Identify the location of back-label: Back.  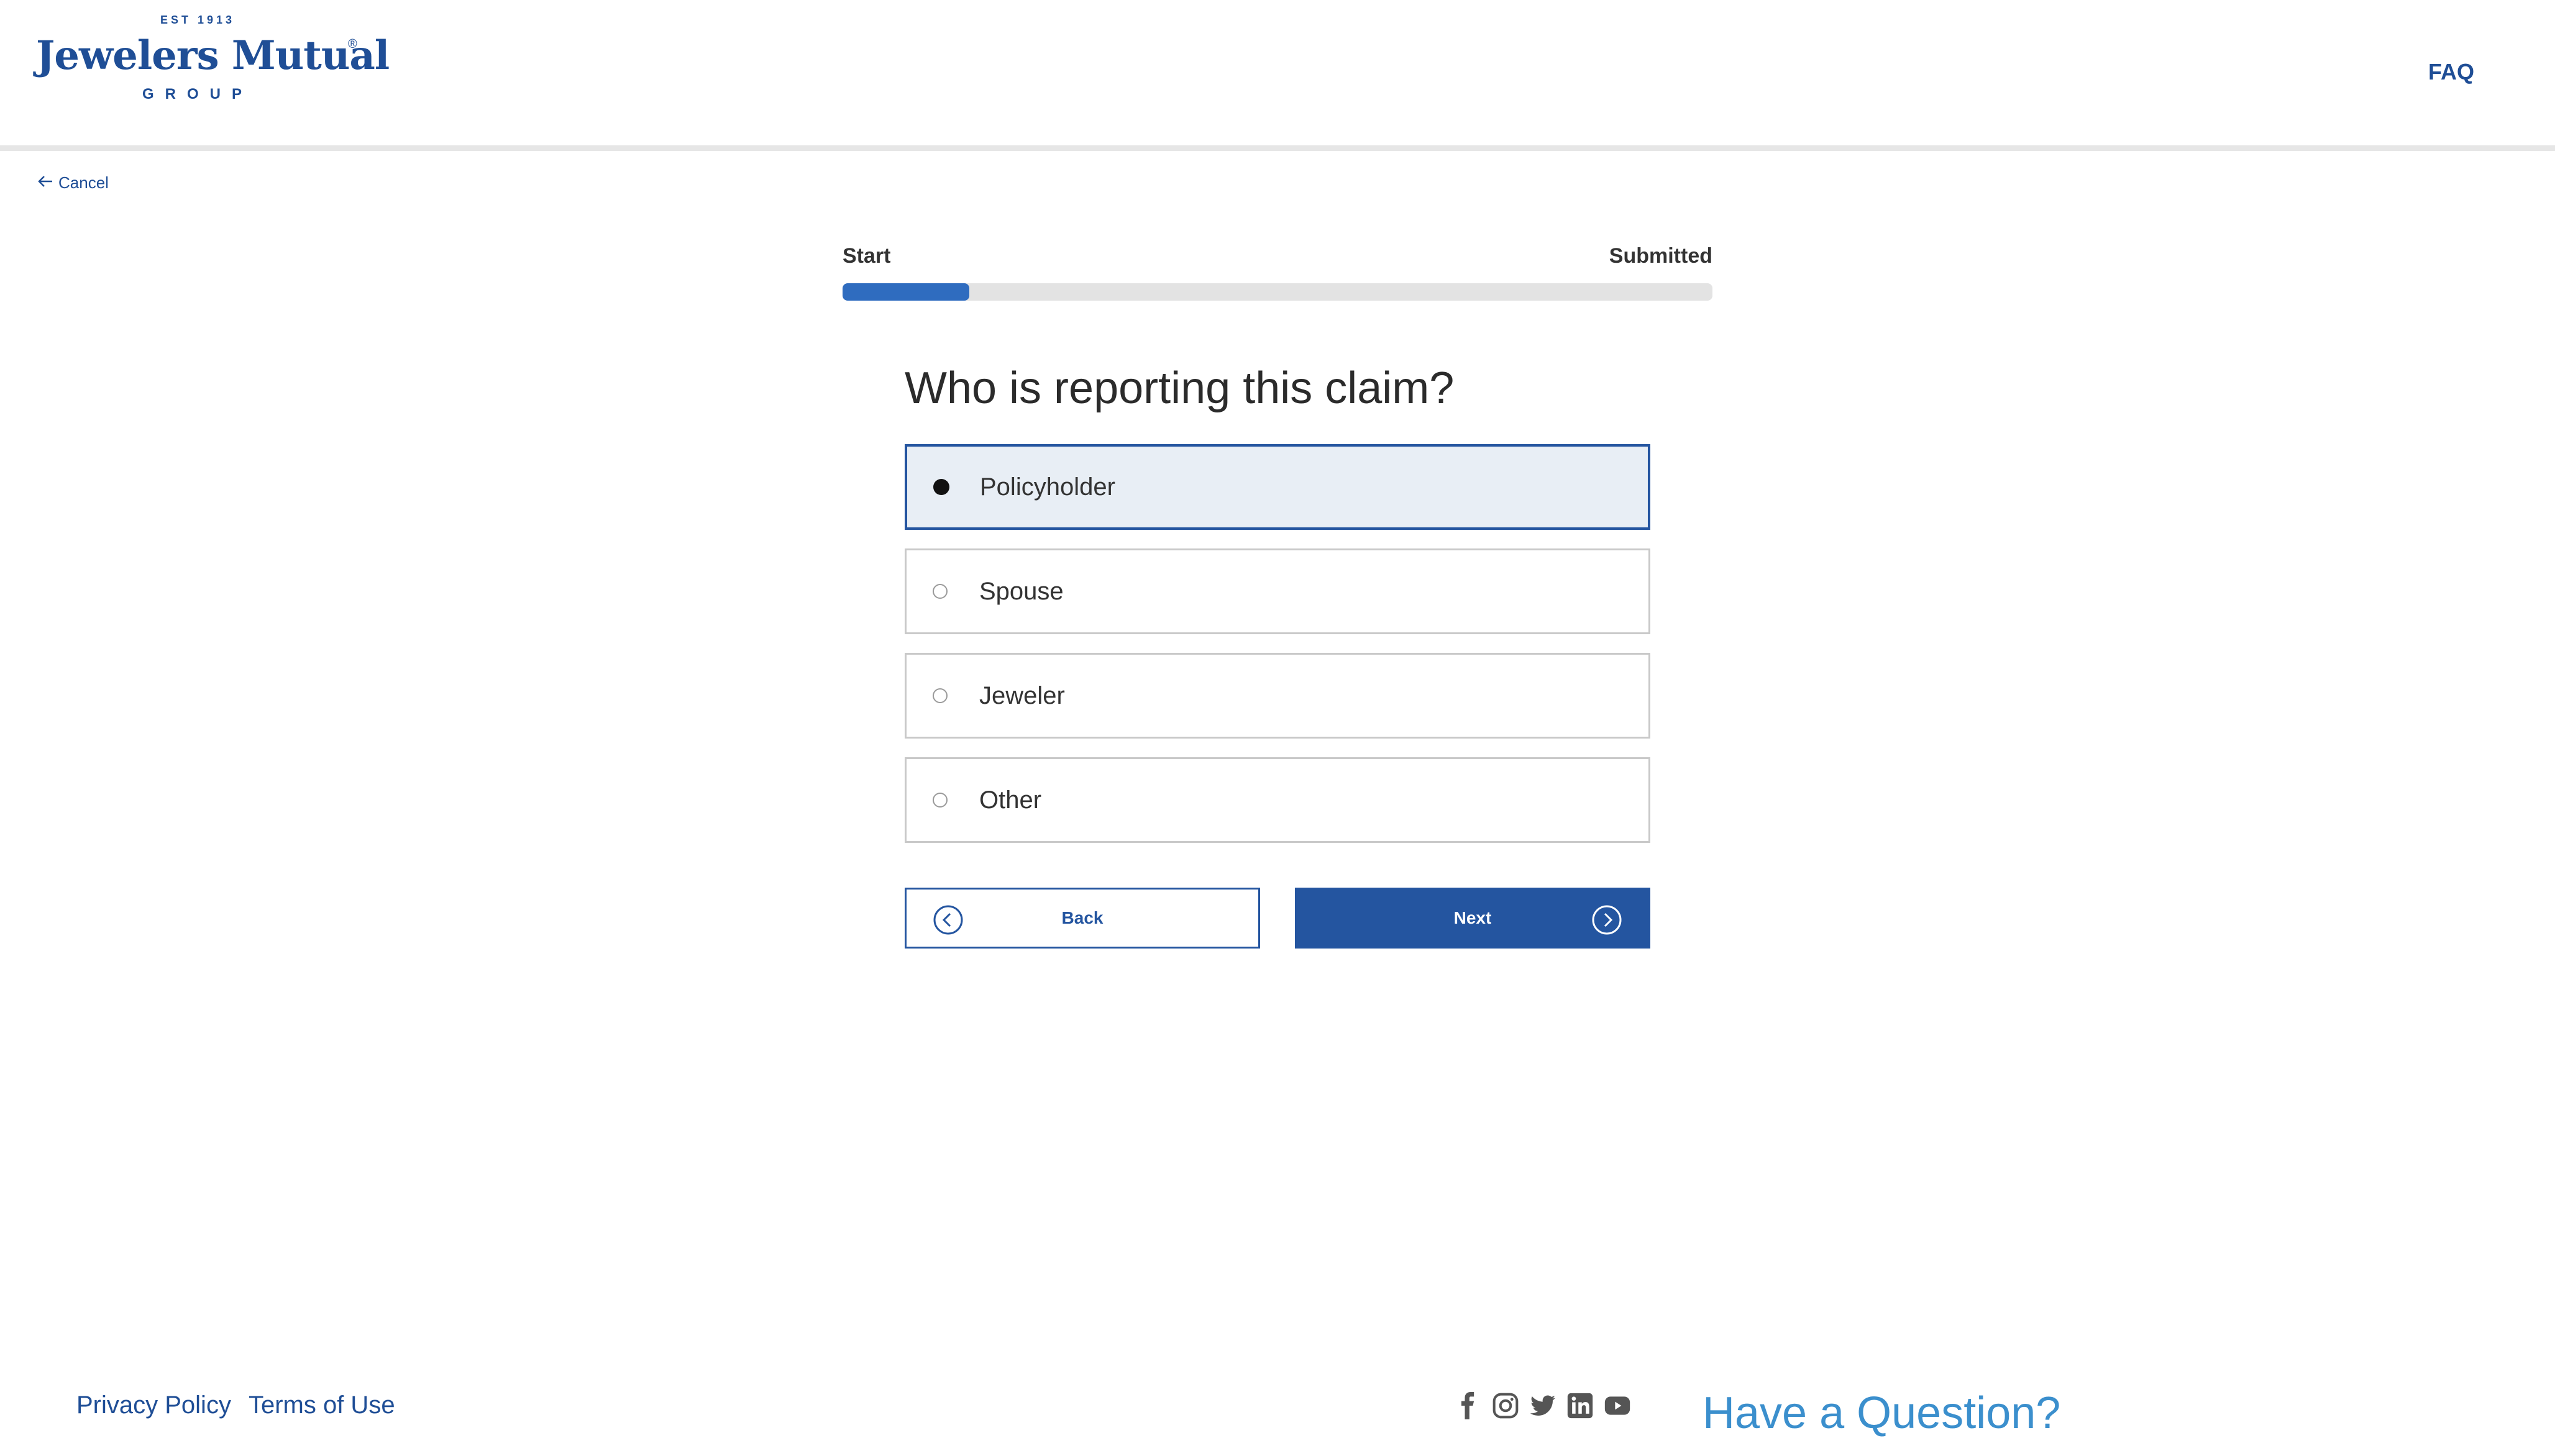
(1082, 918).